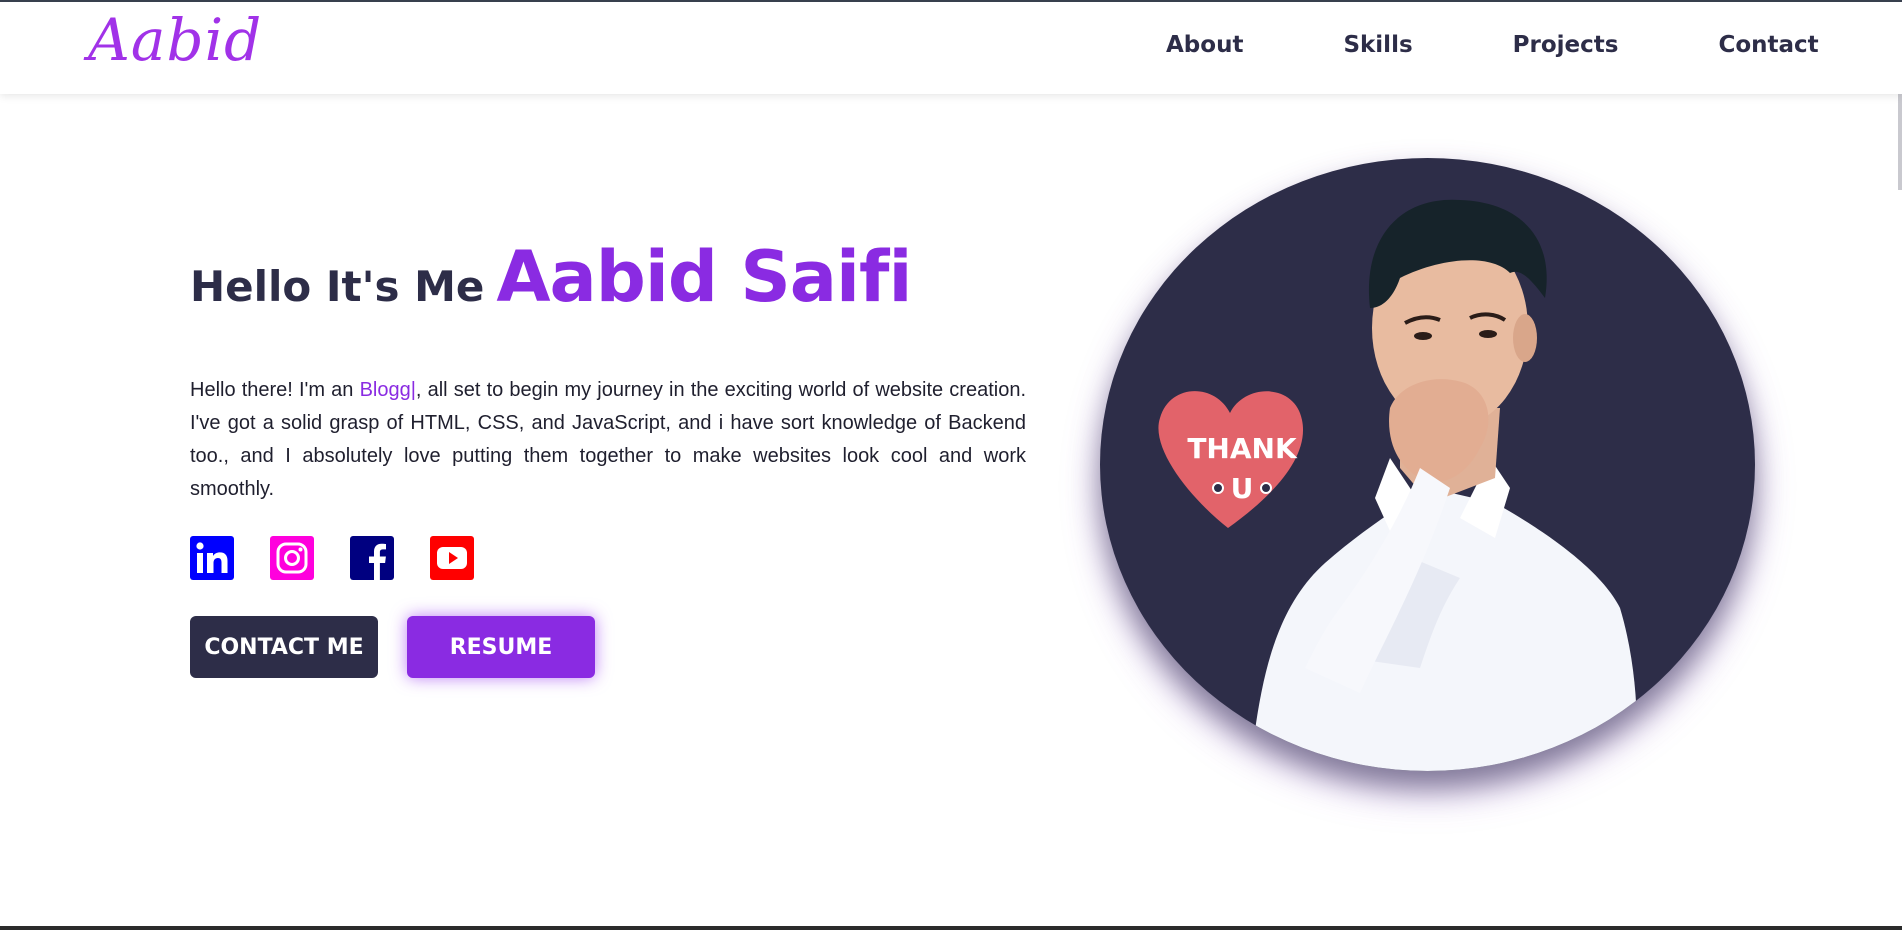 The height and width of the screenshot is (930, 1902). Describe the element at coordinates (212, 558) in the screenshot. I see `linkedin-icon` at that location.